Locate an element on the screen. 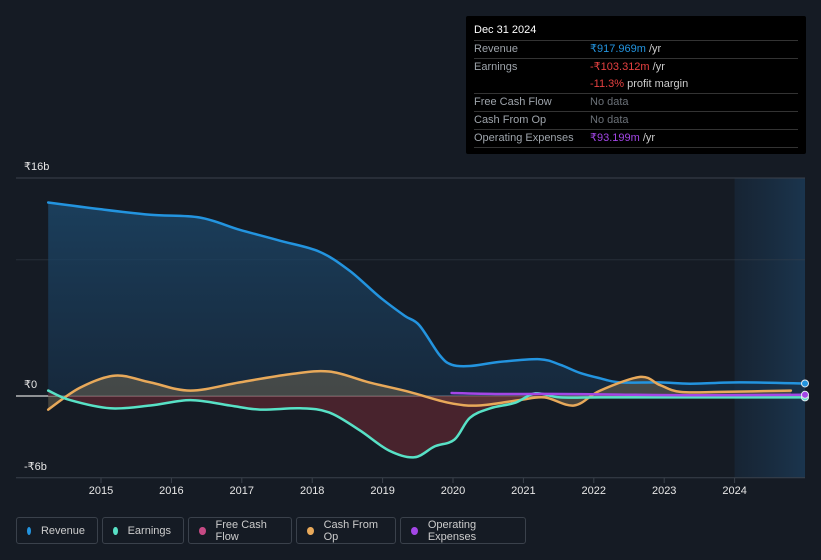 This screenshot has height=560, width=821. operating-expenses-endpoint-marker is located at coordinates (805, 394).